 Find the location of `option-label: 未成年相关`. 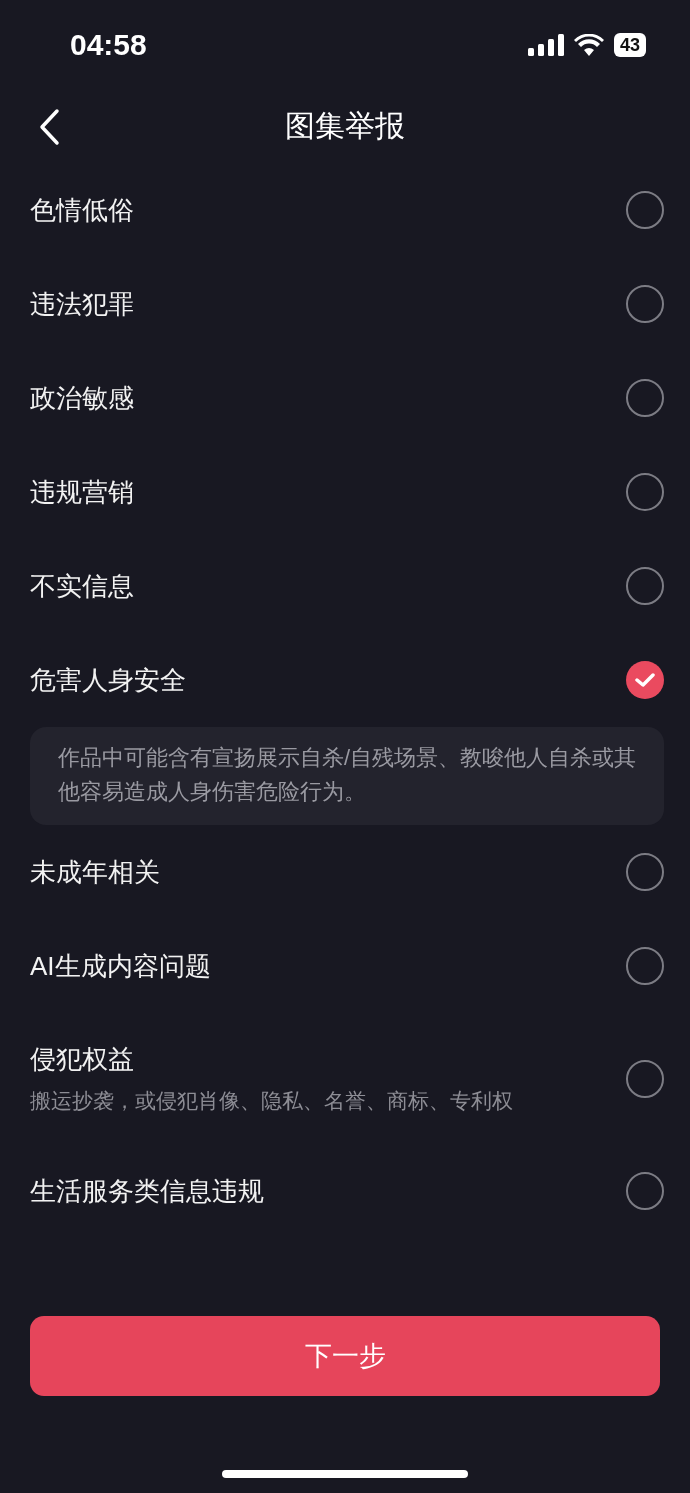

option-label: 未成年相关 is located at coordinates (95, 872).